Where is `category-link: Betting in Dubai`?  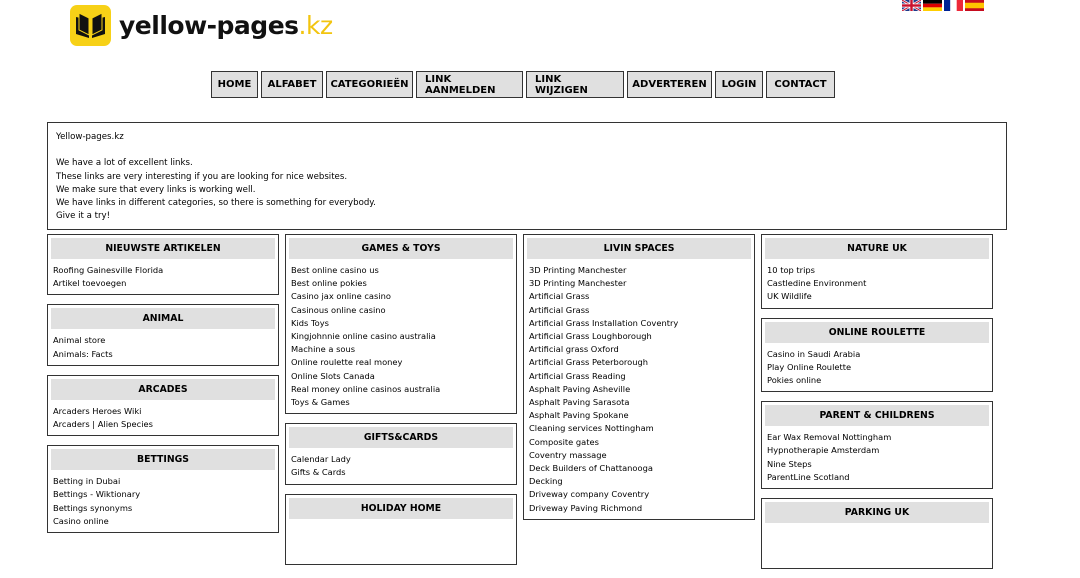 category-link: Betting in Dubai is located at coordinates (164, 481).